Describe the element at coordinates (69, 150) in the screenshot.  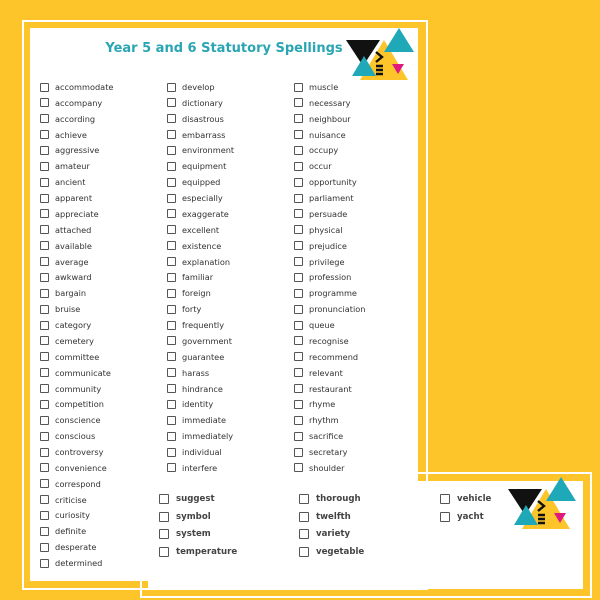
I see `spelling-item: aggressive` at that location.